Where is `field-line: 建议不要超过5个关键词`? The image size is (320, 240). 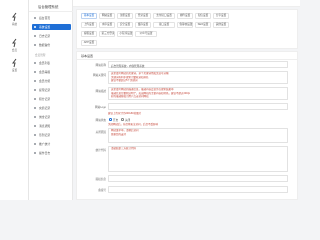
field-line: 建议不要超过5个关键词 is located at coordinates (124, 81).